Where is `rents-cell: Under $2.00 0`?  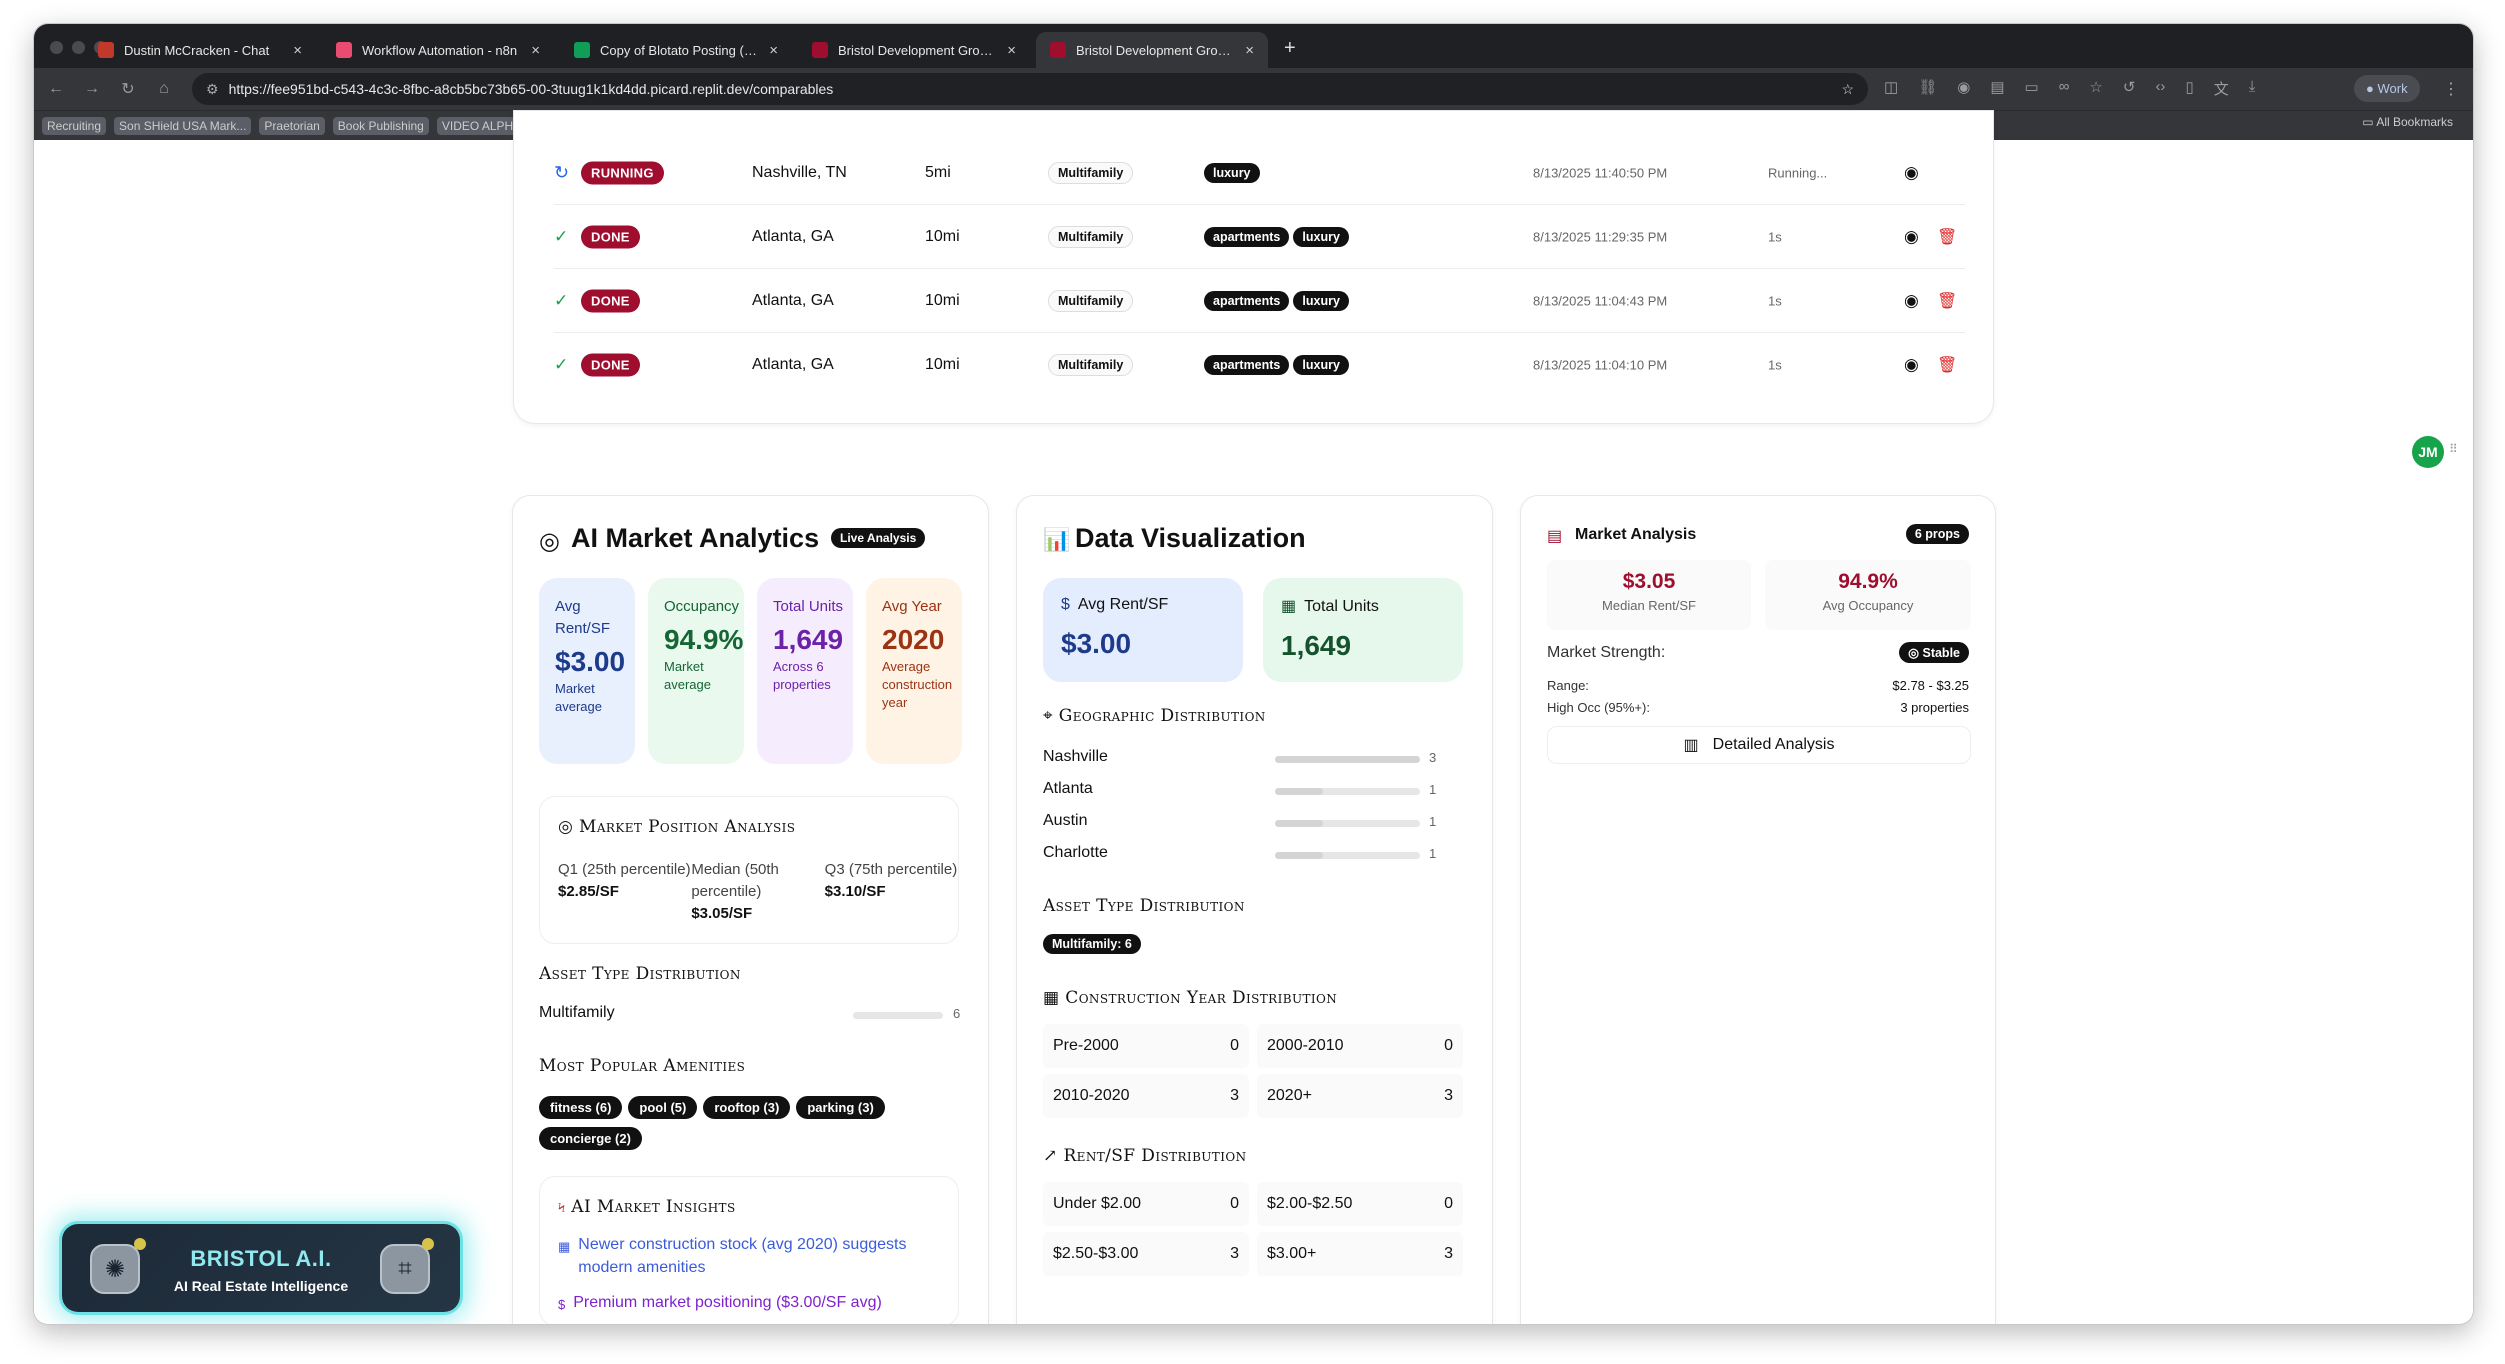 rents-cell: Under $2.00 0 is located at coordinates (1146, 1204).